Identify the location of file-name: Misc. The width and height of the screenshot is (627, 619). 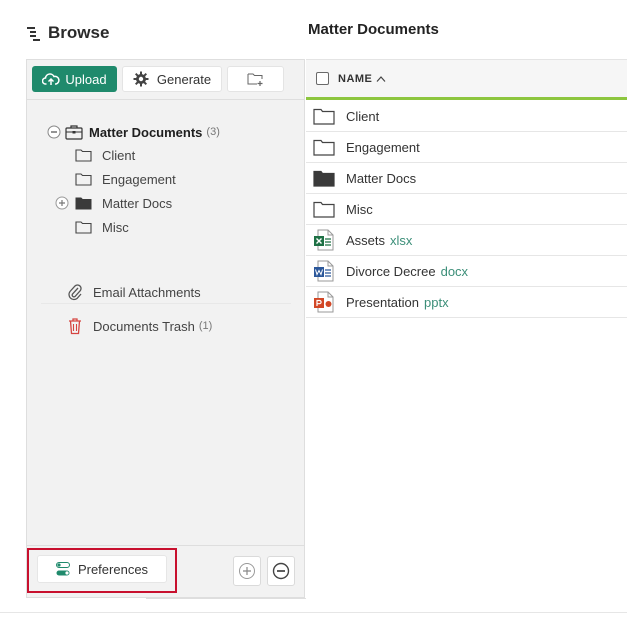
(359, 209).